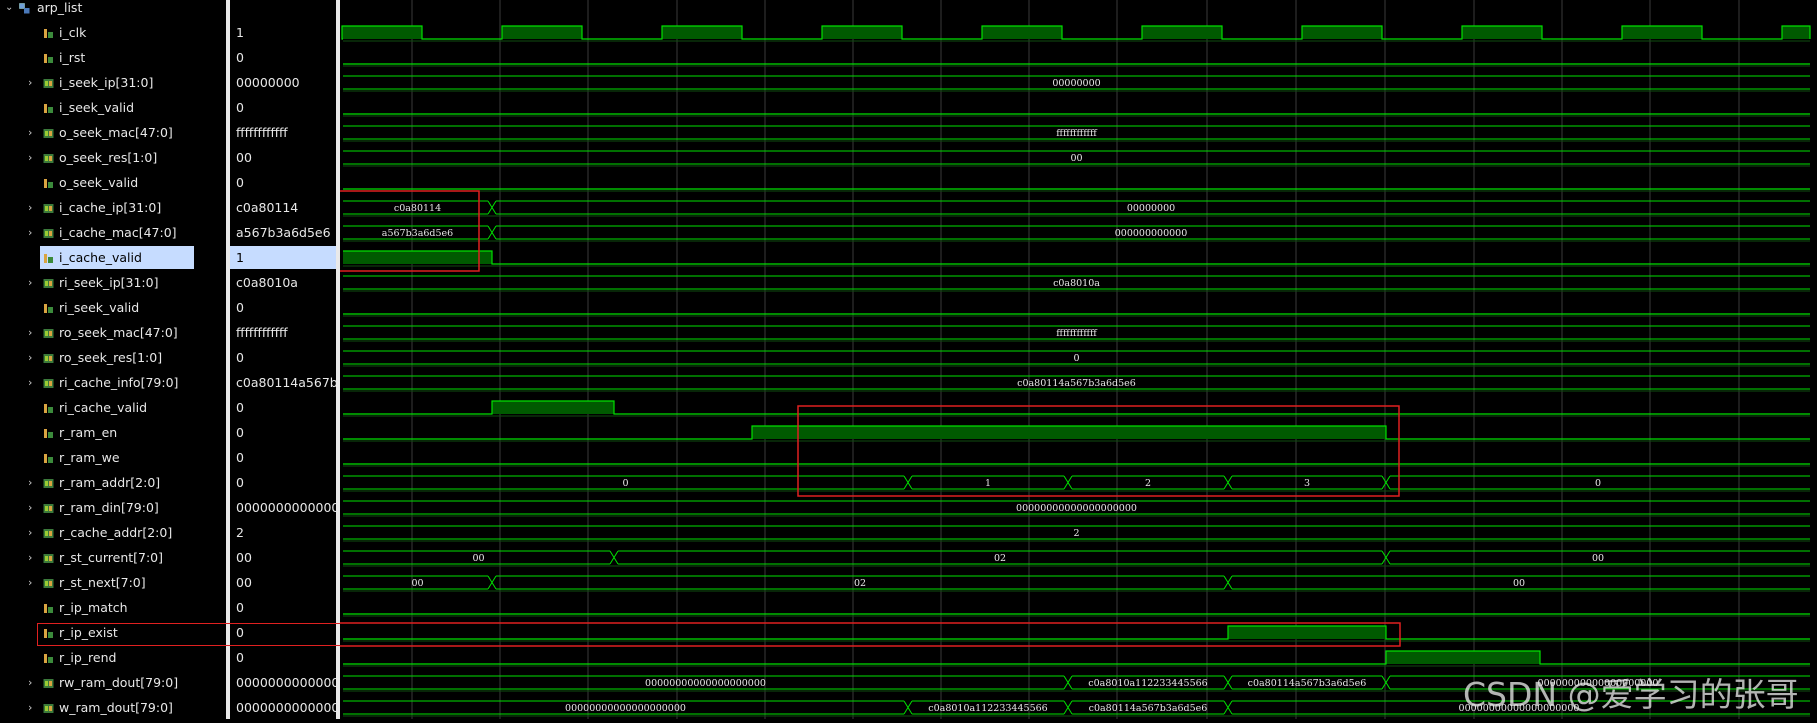 This screenshot has width=1817, height=723. I want to click on signal-row-ri-cache-valid: ri_cache_valid, so click(113, 407).